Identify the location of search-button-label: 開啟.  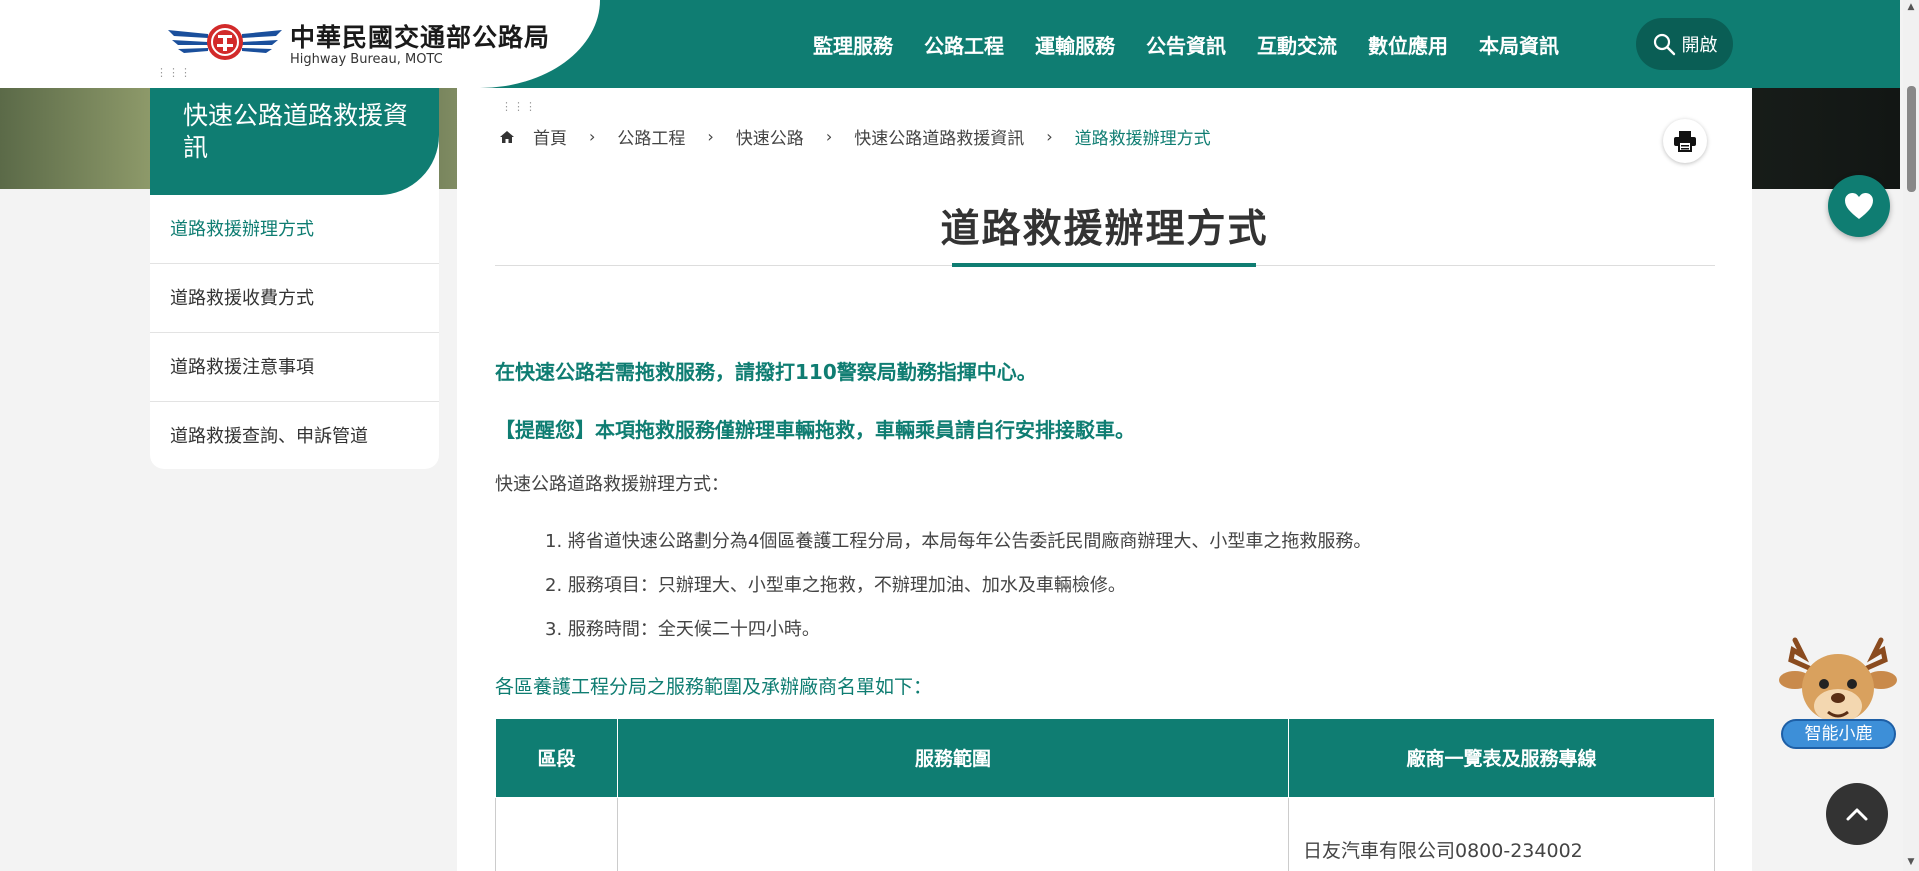
(1699, 45).